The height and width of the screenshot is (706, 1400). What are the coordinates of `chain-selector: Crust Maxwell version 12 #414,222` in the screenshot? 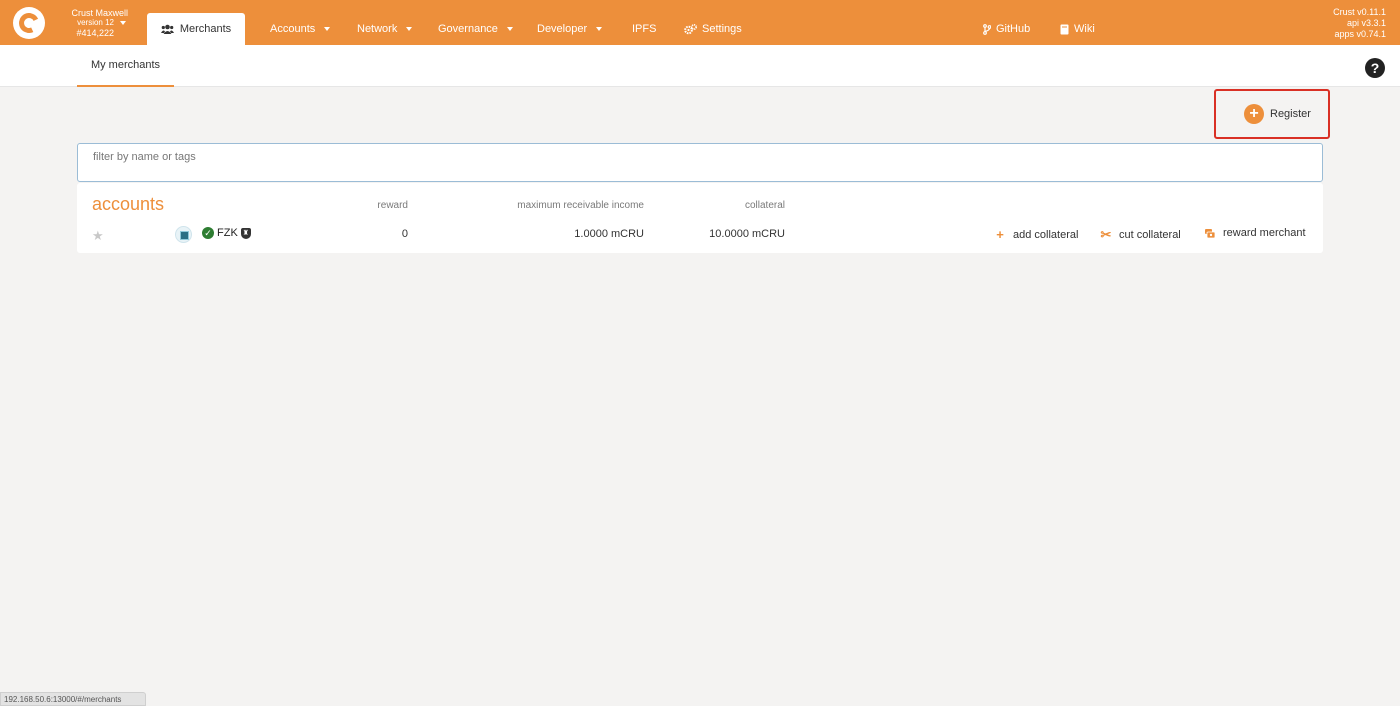 It's located at (90, 23).